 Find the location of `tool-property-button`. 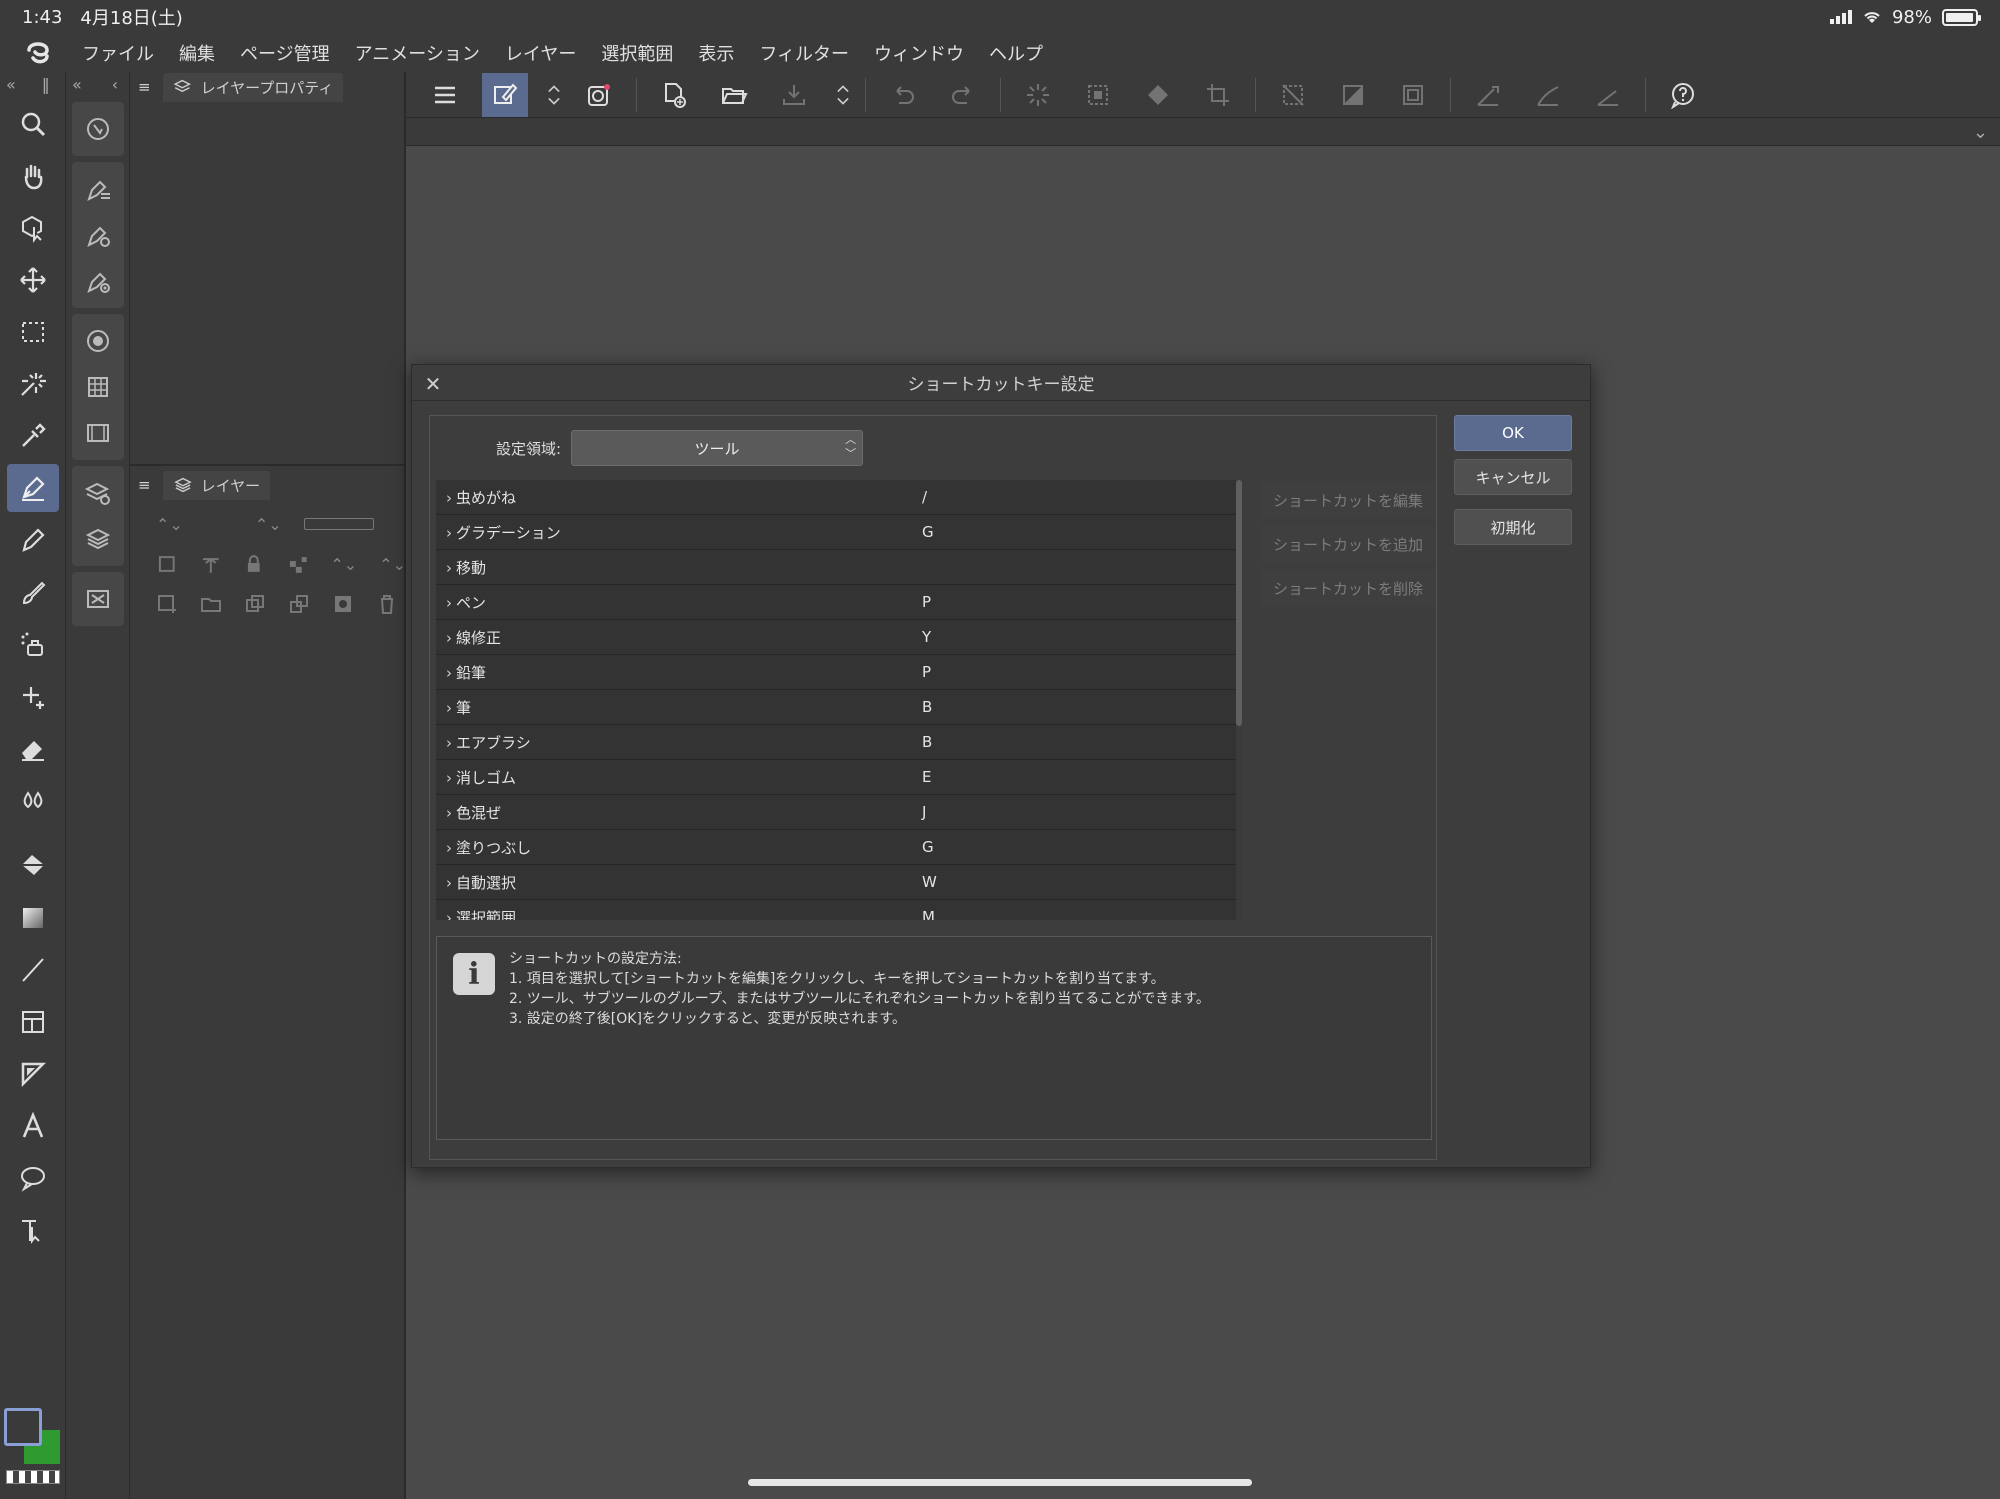

tool-property-button is located at coordinates (98, 235).